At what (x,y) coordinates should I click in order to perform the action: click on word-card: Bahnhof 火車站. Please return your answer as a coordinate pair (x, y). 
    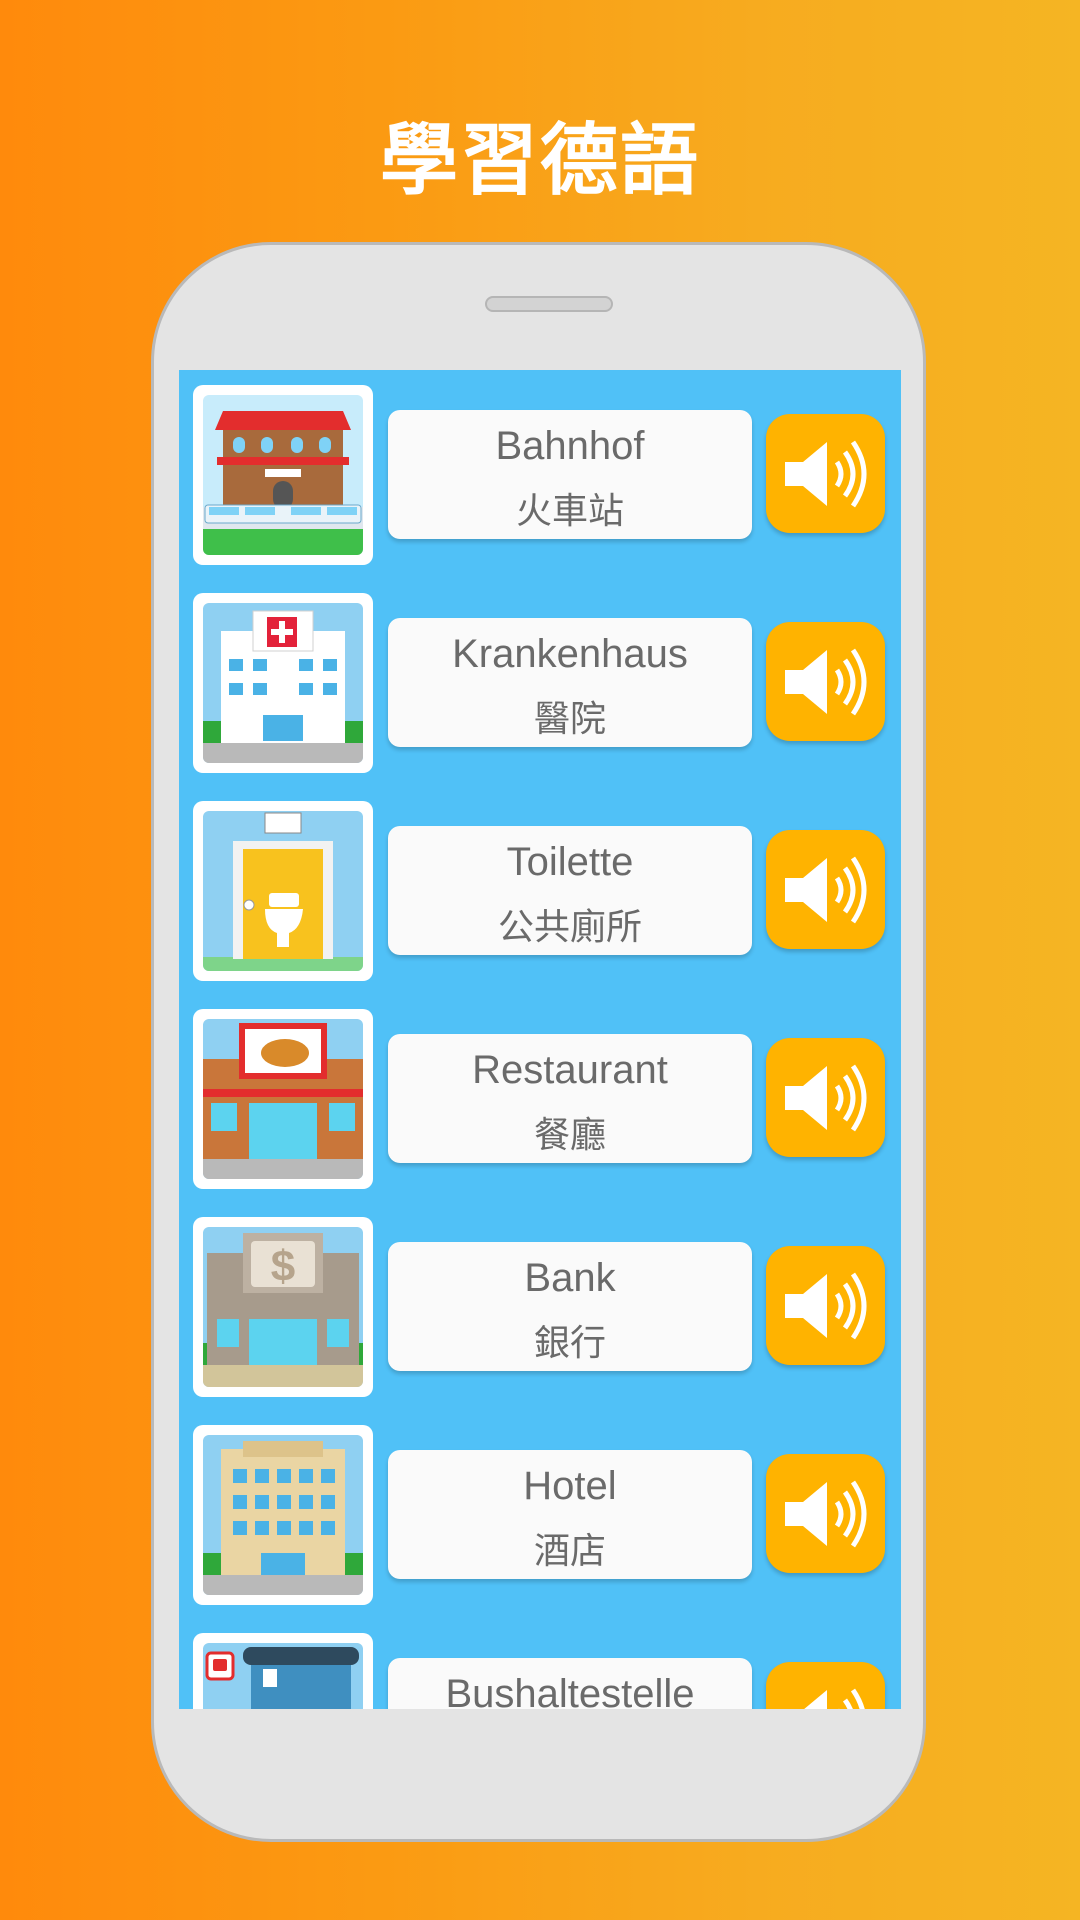
    Looking at the image, I should click on (570, 474).